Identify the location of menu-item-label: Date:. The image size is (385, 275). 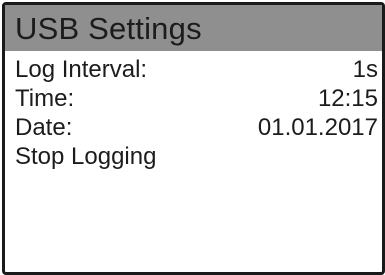
(44, 127).